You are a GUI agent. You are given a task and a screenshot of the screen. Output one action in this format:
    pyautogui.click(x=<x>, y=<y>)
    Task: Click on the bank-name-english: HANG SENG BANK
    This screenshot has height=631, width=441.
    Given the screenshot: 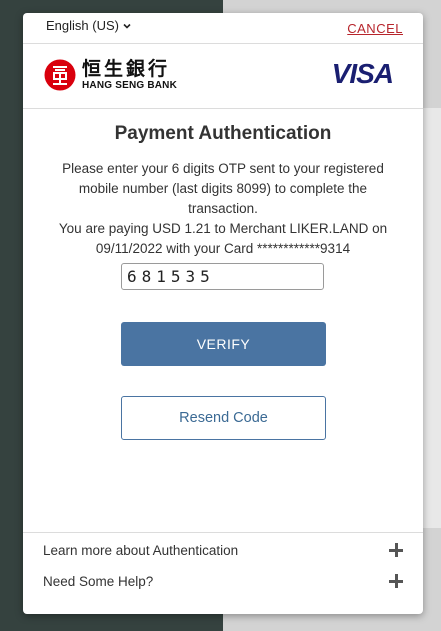 What is the action you would take?
    pyautogui.click(x=130, y=85)
    